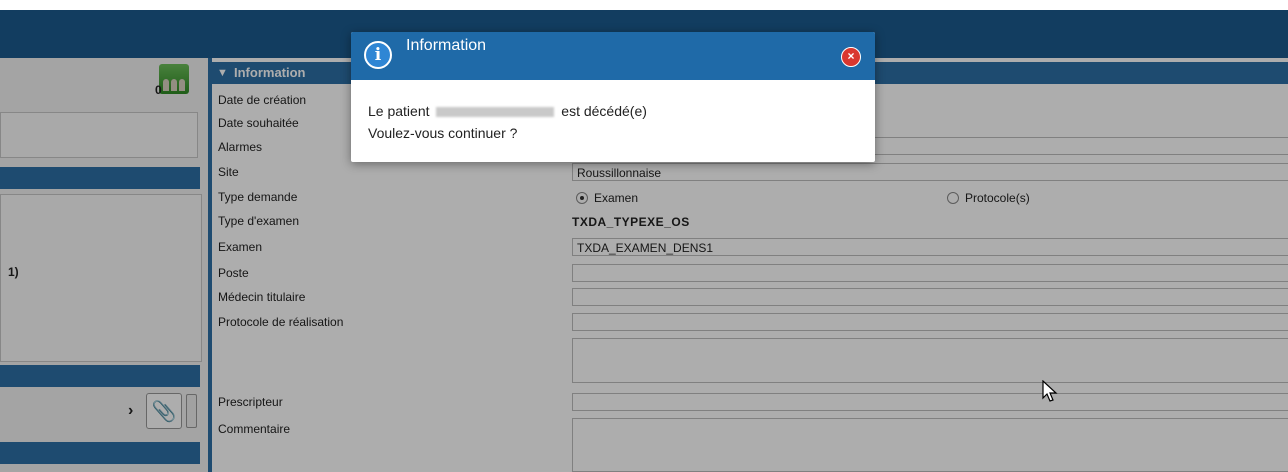 This screenshot has width=1288, height=472. What do you see at coordinates (399, 111) in the screenshot?
I see `message-prefix: Le patient` at bounding box center [399, 111].